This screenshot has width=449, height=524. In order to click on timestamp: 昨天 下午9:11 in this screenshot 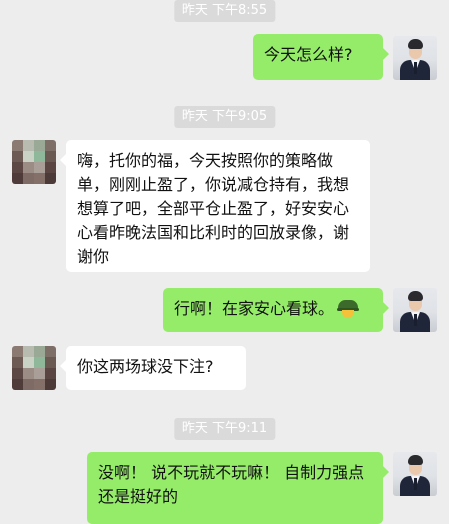, I will do `click(224, 429)`.